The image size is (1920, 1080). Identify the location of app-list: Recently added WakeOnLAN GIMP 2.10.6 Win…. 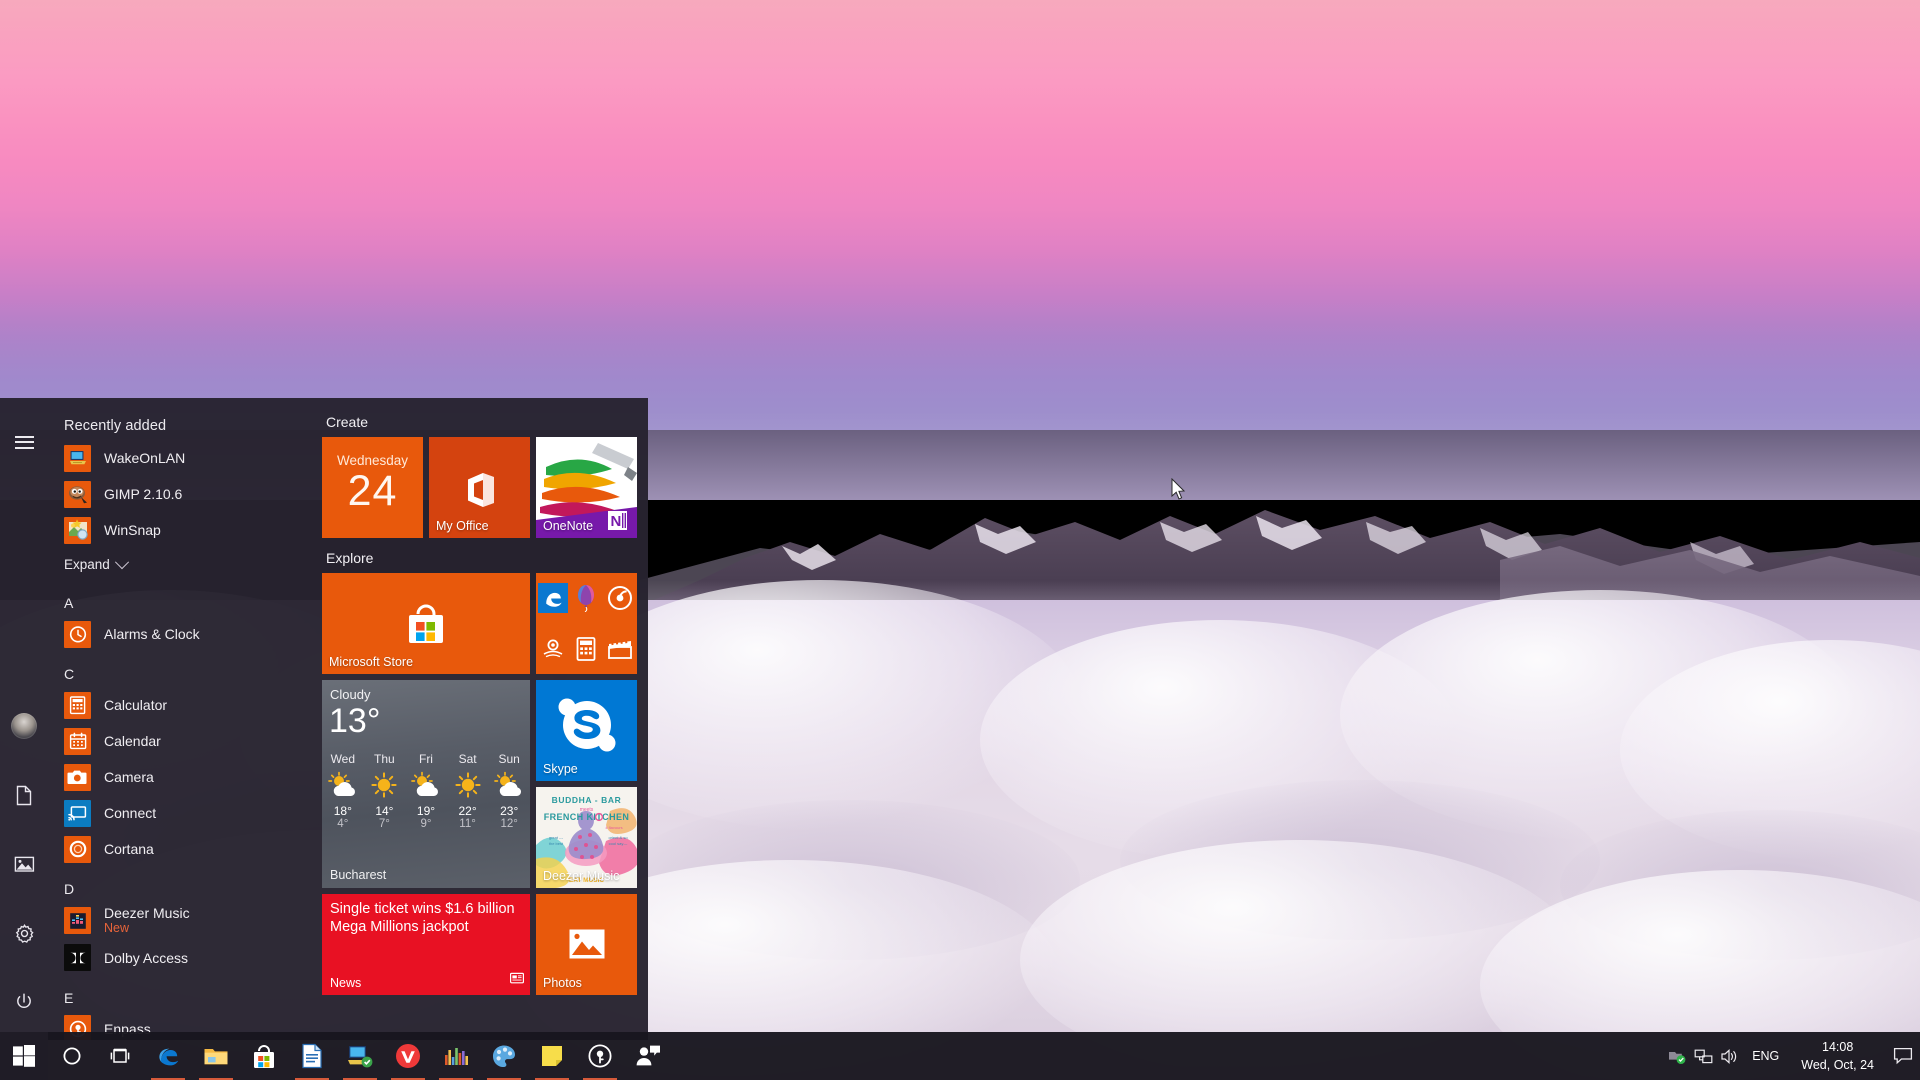
(180, 719).